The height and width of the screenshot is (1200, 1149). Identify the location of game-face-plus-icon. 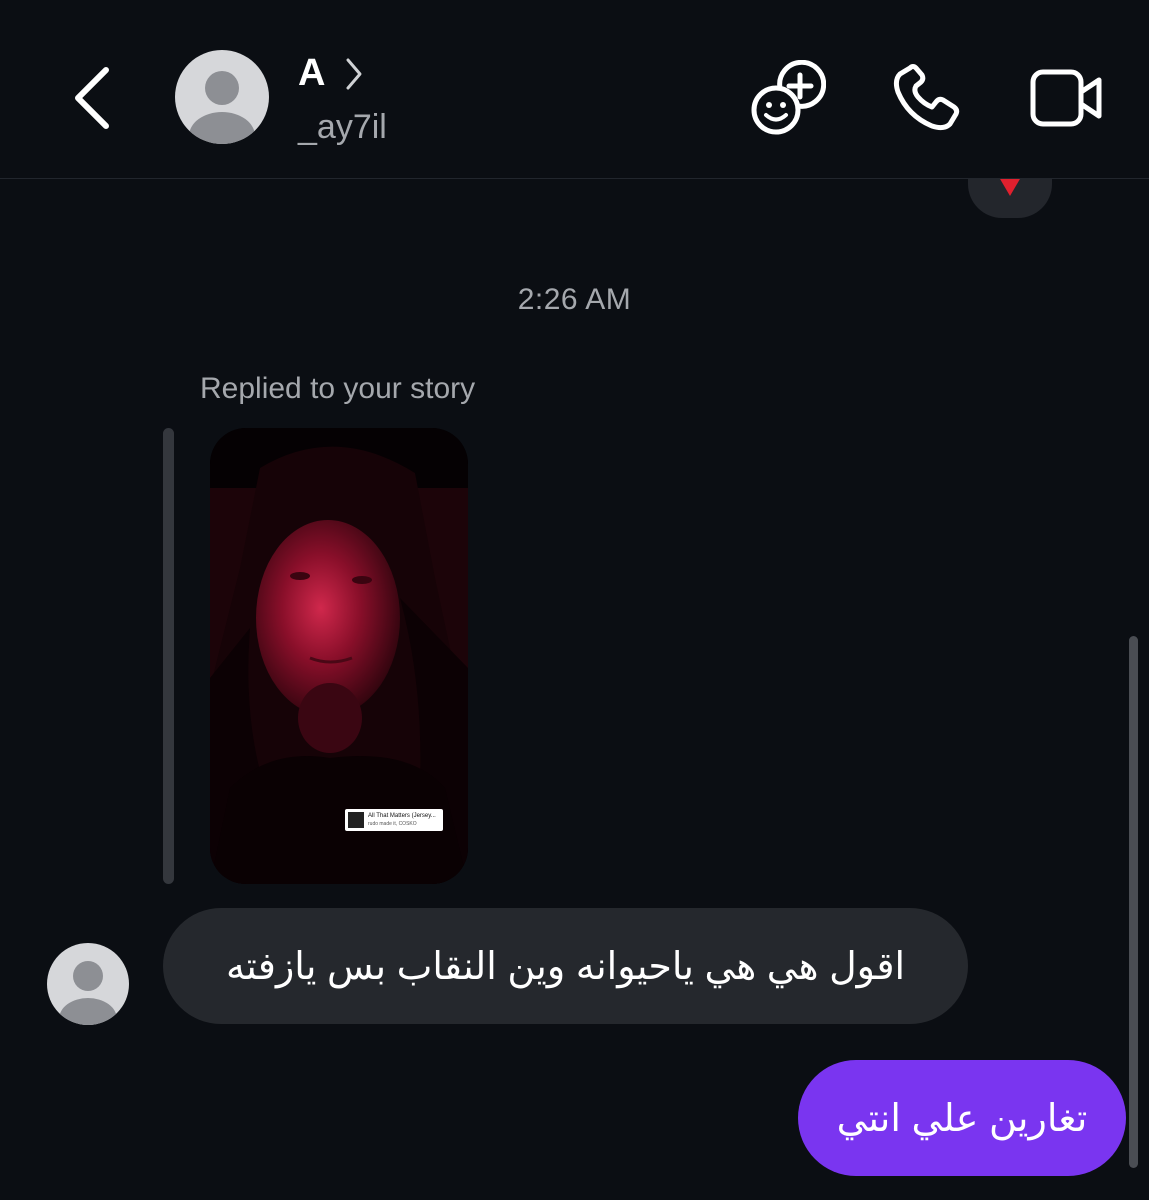
(789, 97).